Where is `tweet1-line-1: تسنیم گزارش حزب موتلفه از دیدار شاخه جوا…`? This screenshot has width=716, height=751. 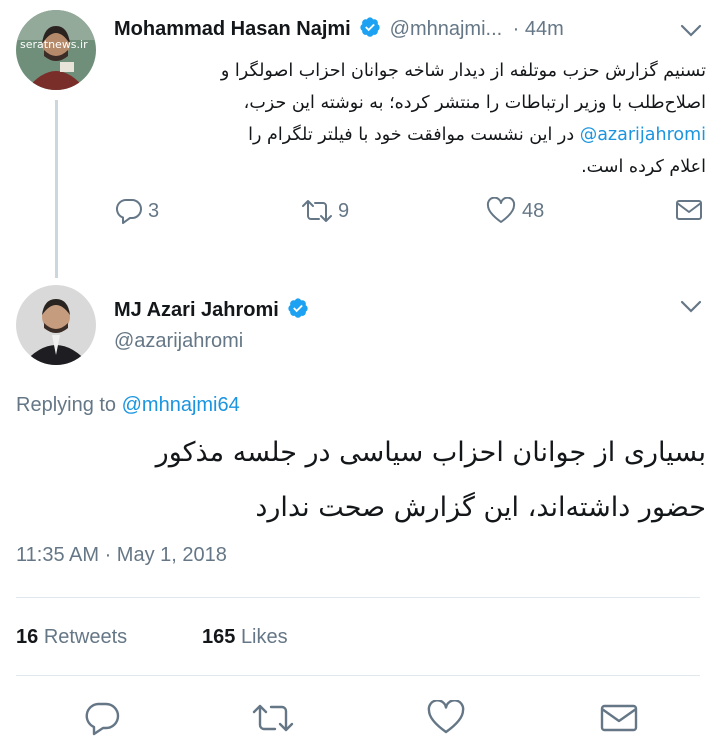
tweet1-line-1: تسنیم گزارش حزب موتلفه از دیدار شاخه جوا… is located at coordinates (463, 71).